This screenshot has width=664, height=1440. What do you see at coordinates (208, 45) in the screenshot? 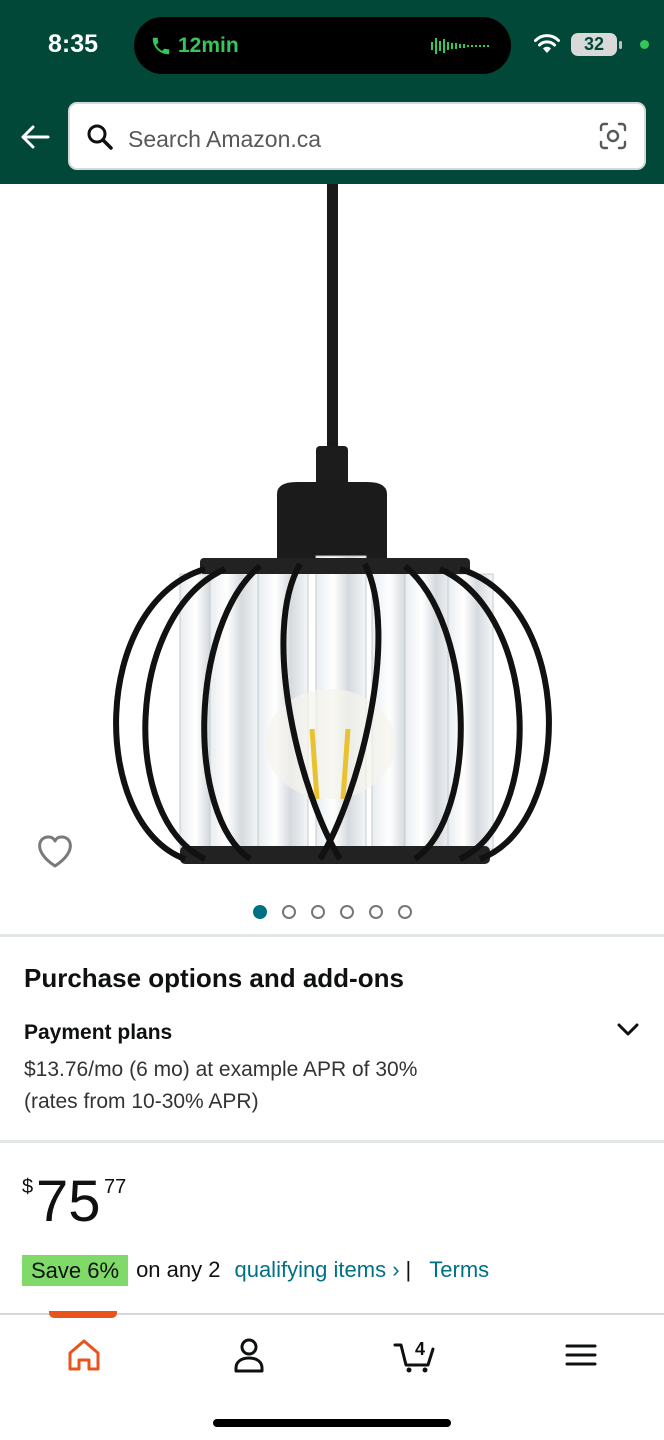
I see `call-duration: 12min` at bounding box center [208, 45].